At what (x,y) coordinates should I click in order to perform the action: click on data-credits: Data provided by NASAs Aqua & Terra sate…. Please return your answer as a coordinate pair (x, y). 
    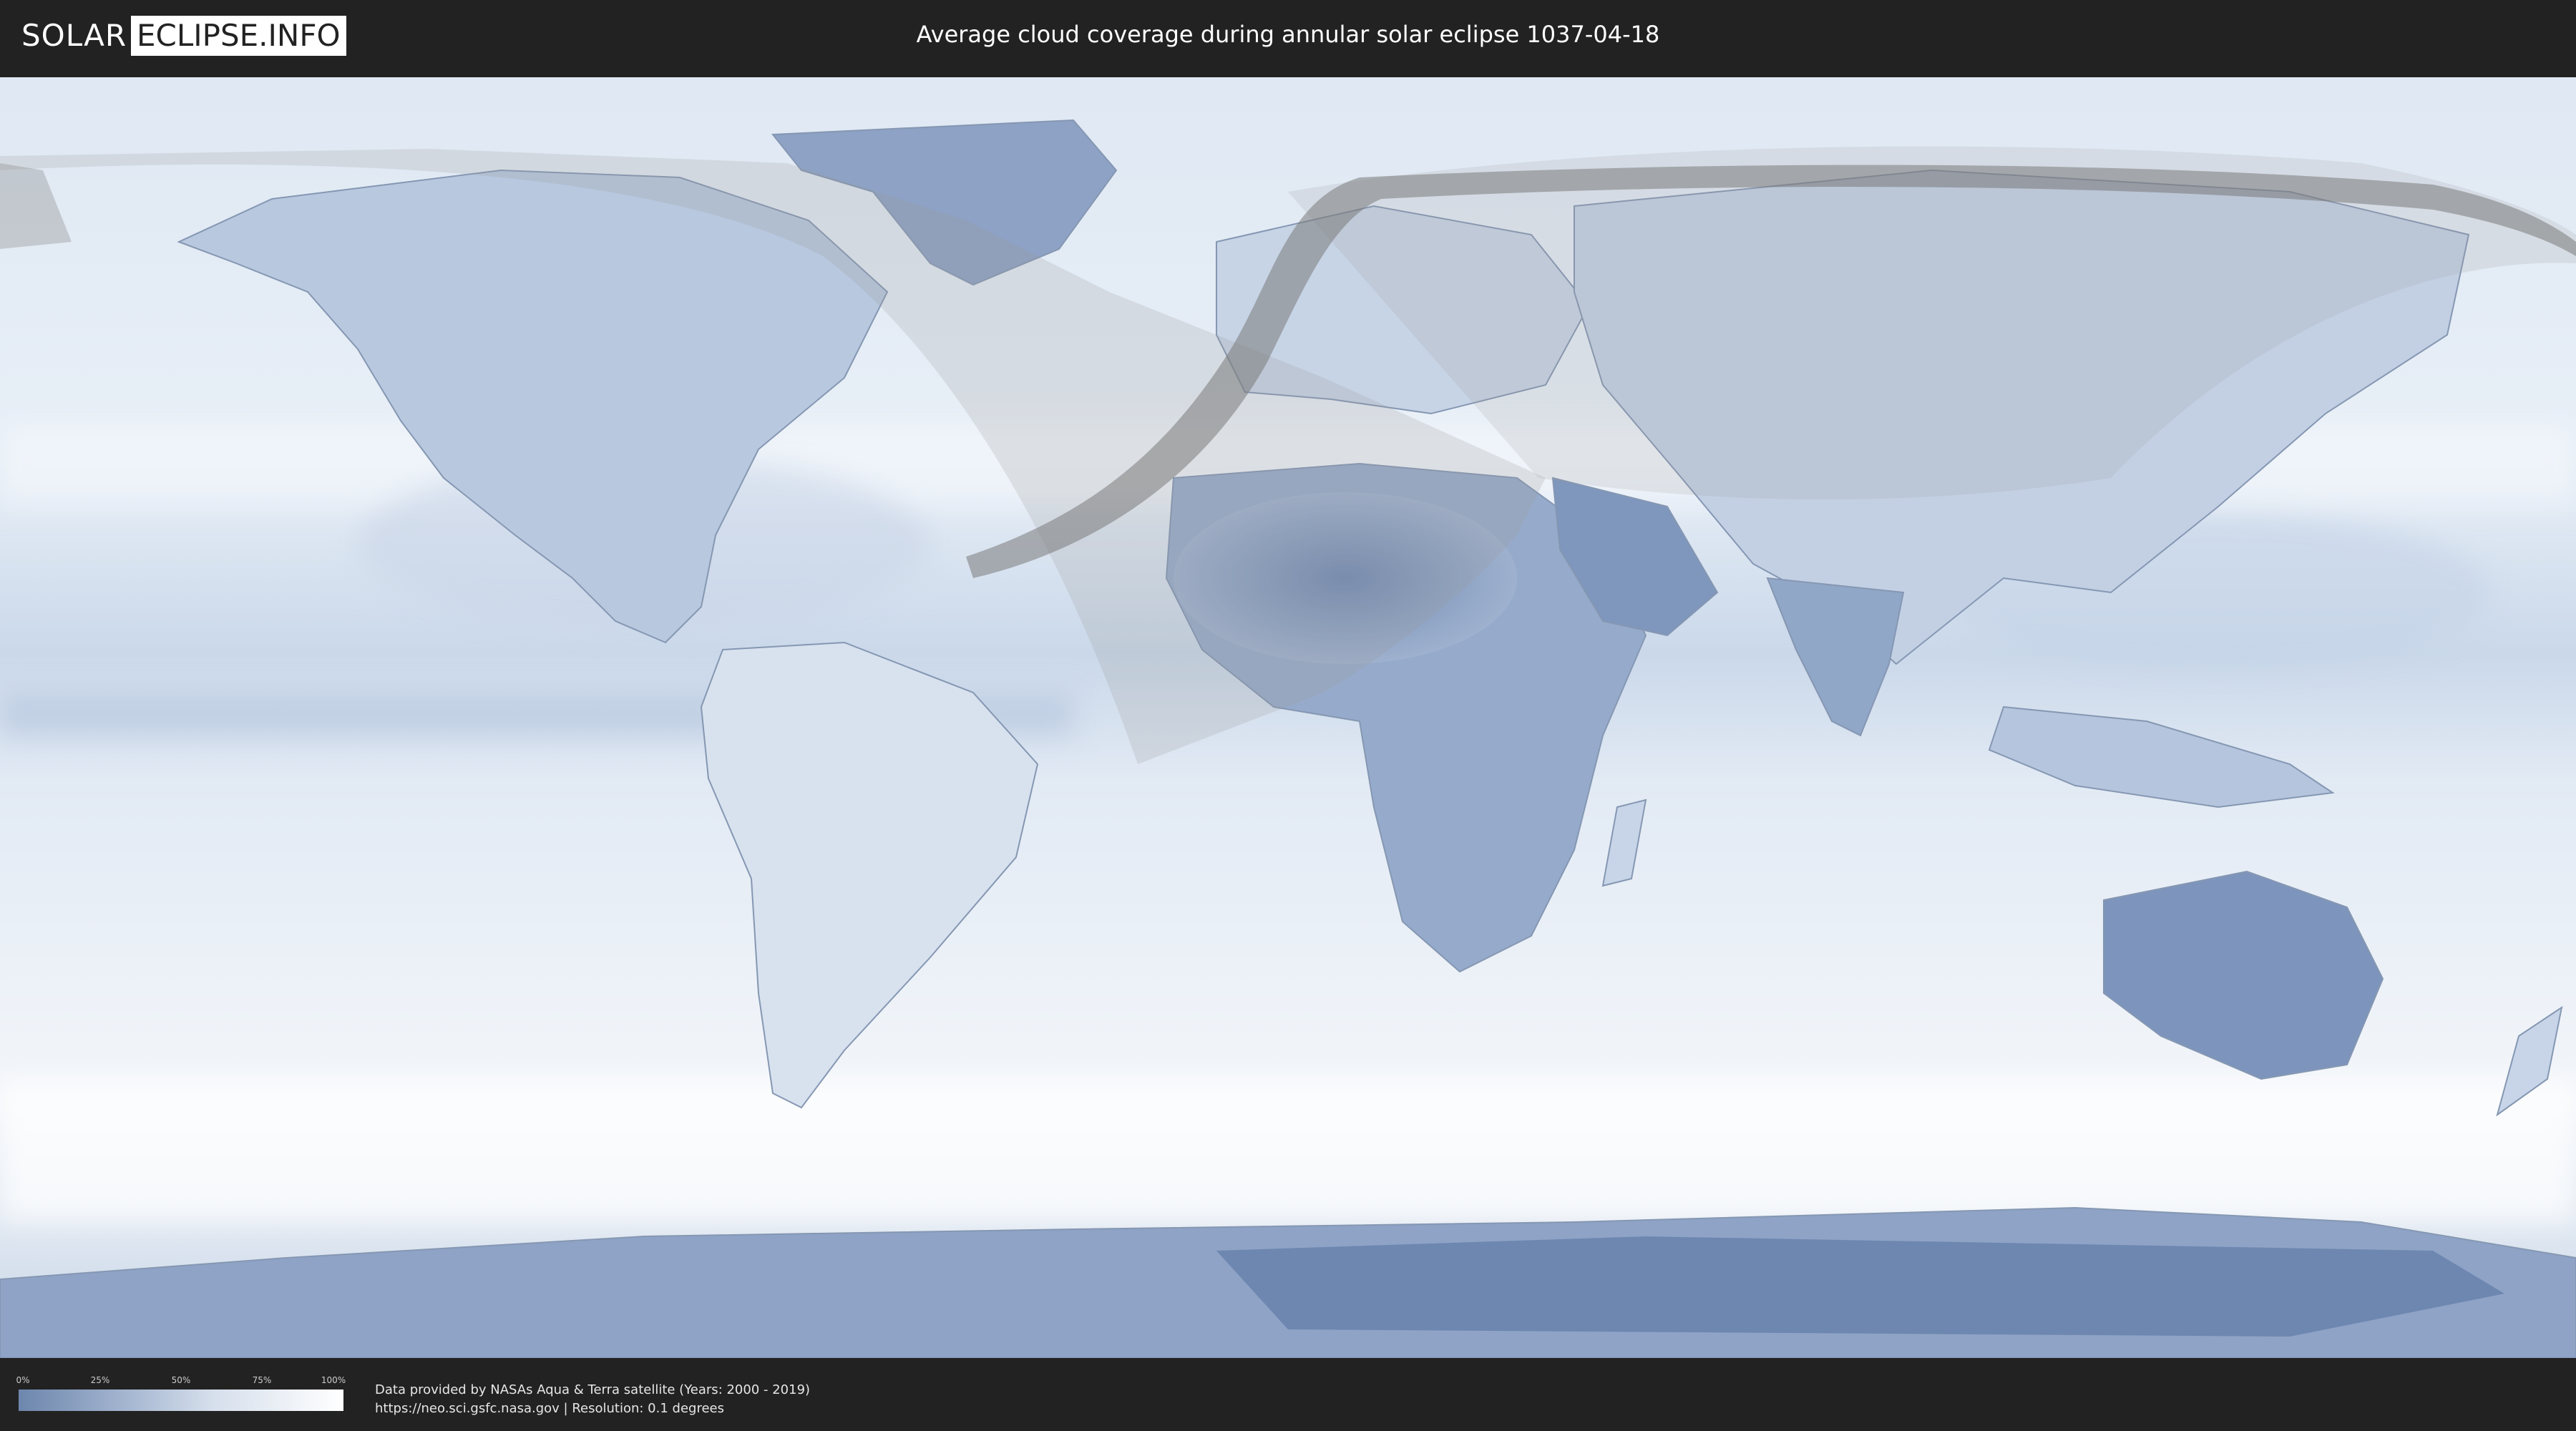
    Looking at the image, I should click on (592, 1399).